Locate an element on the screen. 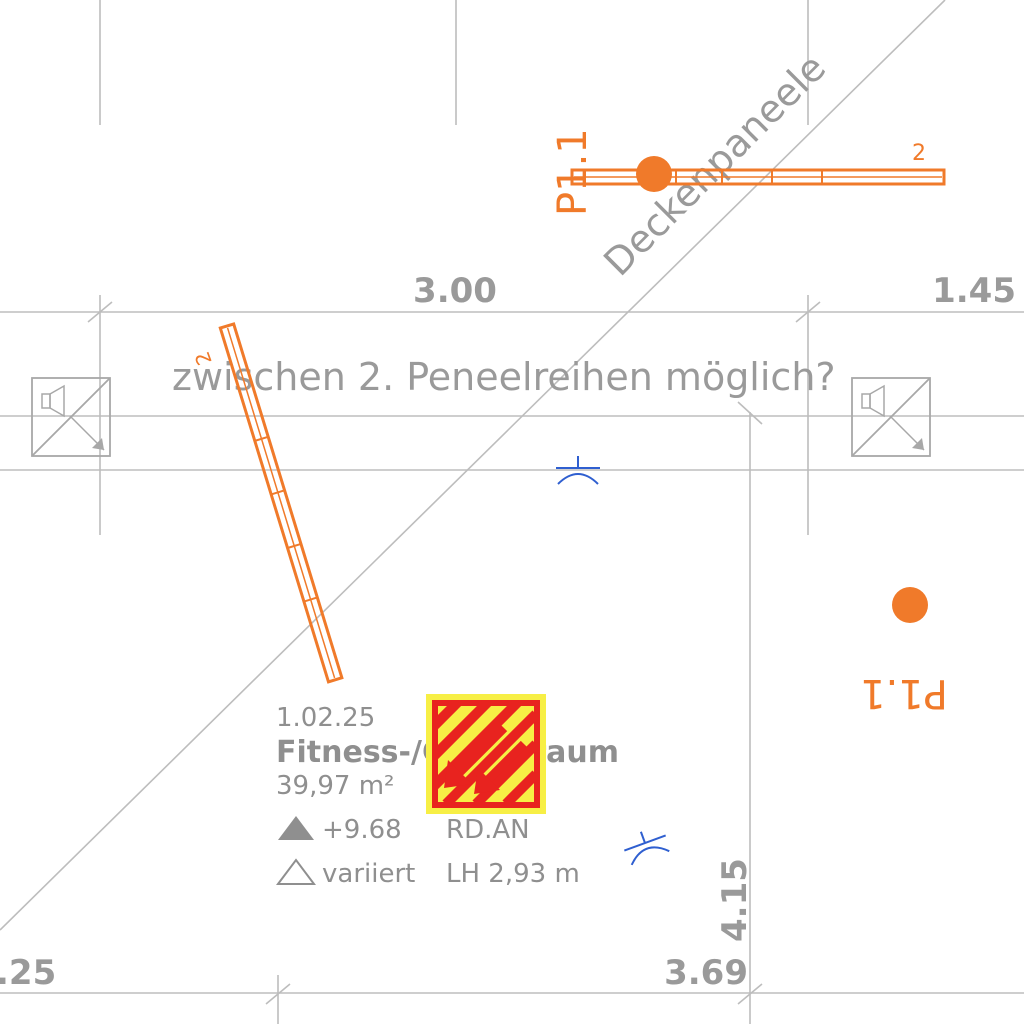 The image size is (1024, 1024). dimension-bottom-right: 3.69 is located at coordinates (706, 973).